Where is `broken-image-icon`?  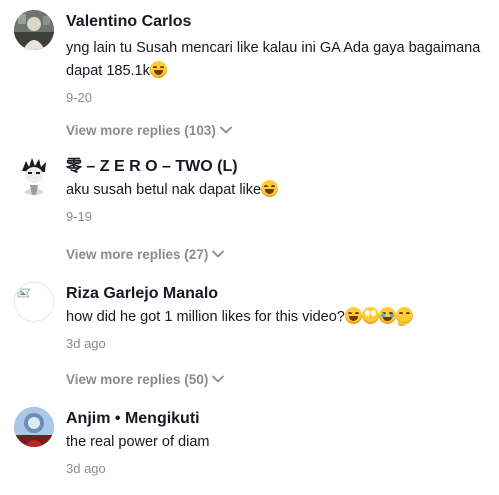
broken-image-icon is located at coordinates (34, 302).